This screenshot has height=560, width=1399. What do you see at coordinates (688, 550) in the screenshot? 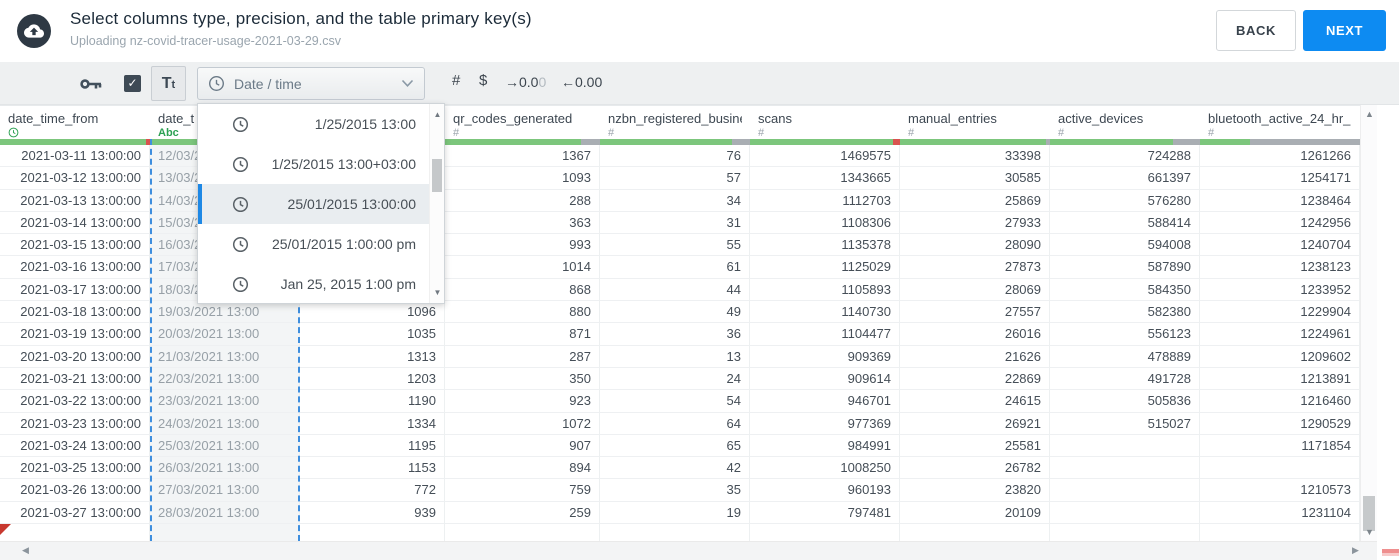
I see `horizontal-scrollbar: ◀ ▶` at bounding box center [688, 550].